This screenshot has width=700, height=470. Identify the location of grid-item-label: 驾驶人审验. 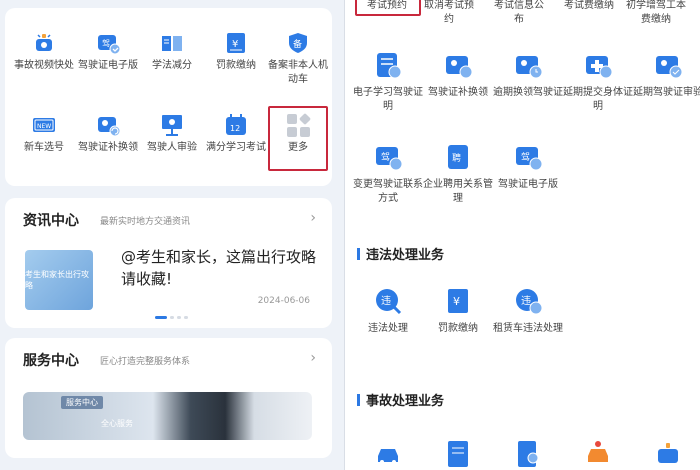
(172, 147).